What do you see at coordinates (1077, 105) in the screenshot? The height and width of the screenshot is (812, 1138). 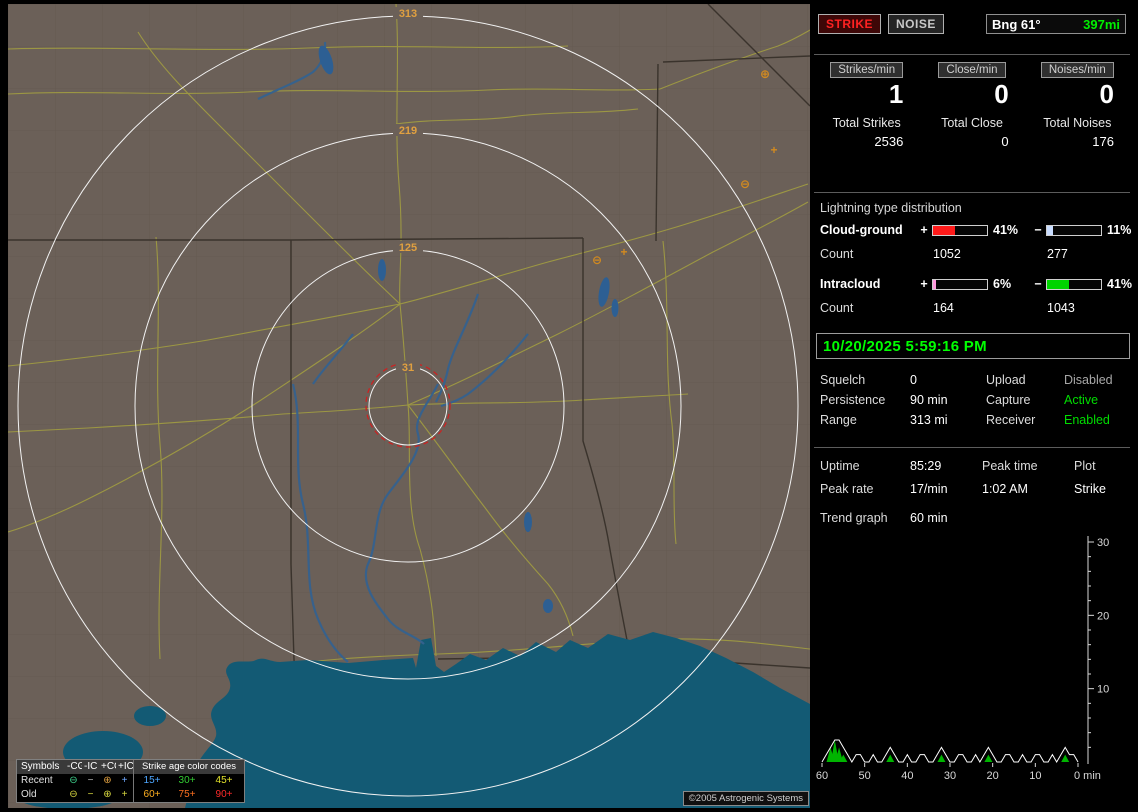 I see `noises-column: Noises/min 0 Total Noises 176` at bounding box center [1077, 105].